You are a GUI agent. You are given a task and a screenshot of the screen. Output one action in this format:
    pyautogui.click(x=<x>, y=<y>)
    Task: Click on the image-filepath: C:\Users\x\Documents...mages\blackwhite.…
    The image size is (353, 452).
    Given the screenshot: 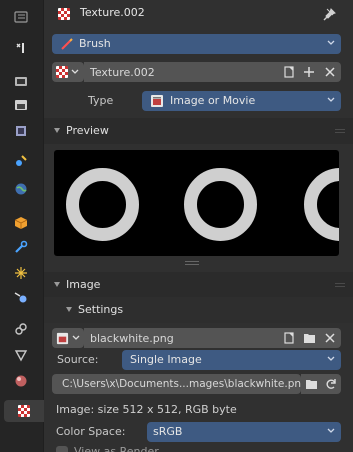 What is the action you would take?
    pyautogui.click(x=185, y=384)
    